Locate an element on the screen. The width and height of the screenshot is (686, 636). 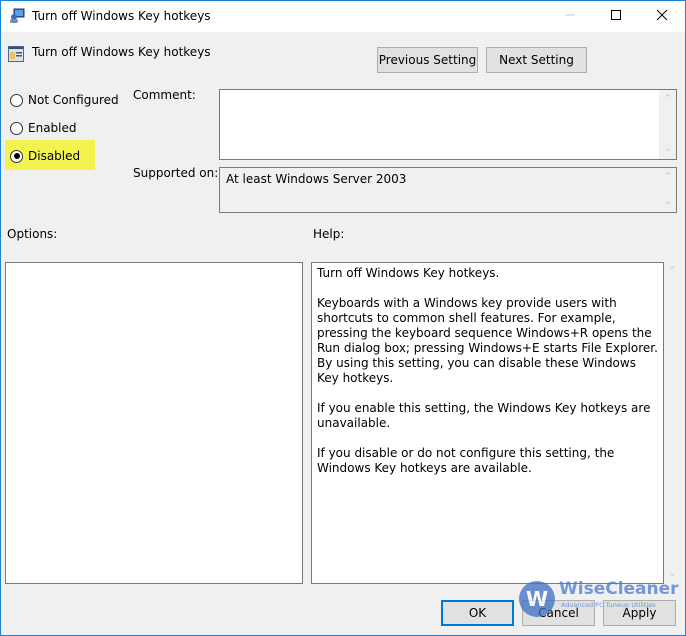
policy-editor-icon is located at coordinates (17, 16).